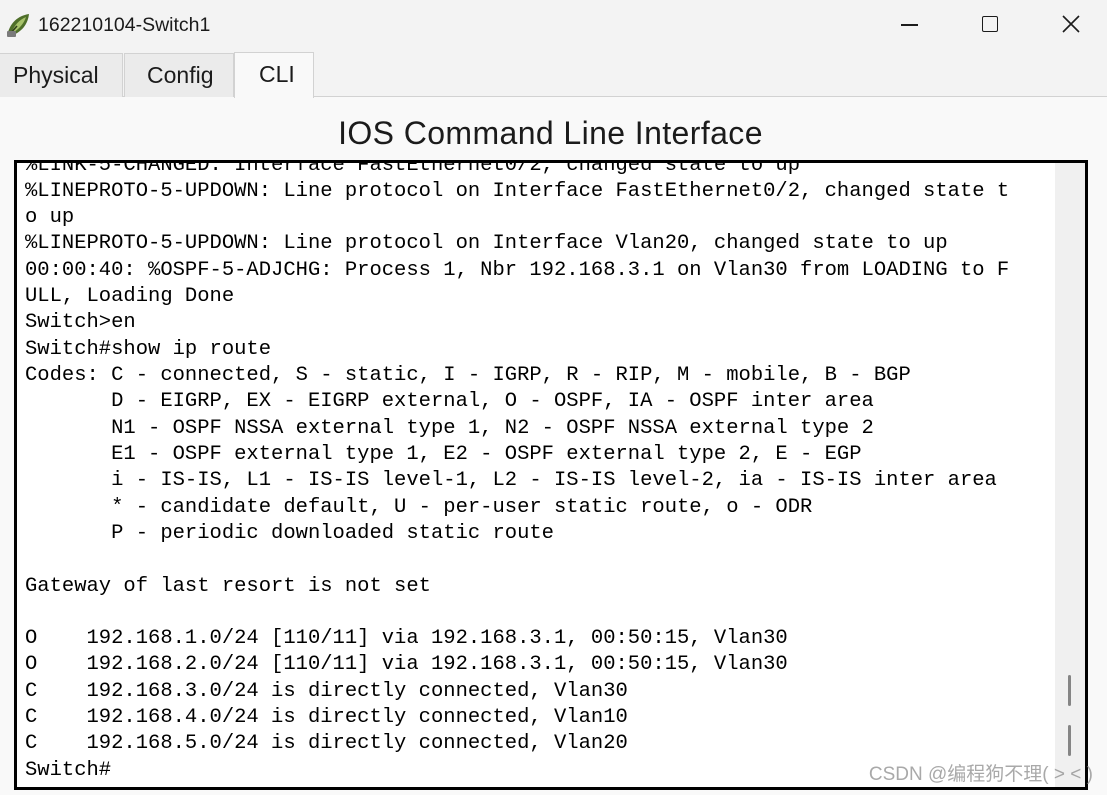 This screenshot has height=795, width=1107. What do you see at coordinates (80, 323) in the screenshot?
I see `cli-output-line: Switch>en` at bounding box center [80, 323].